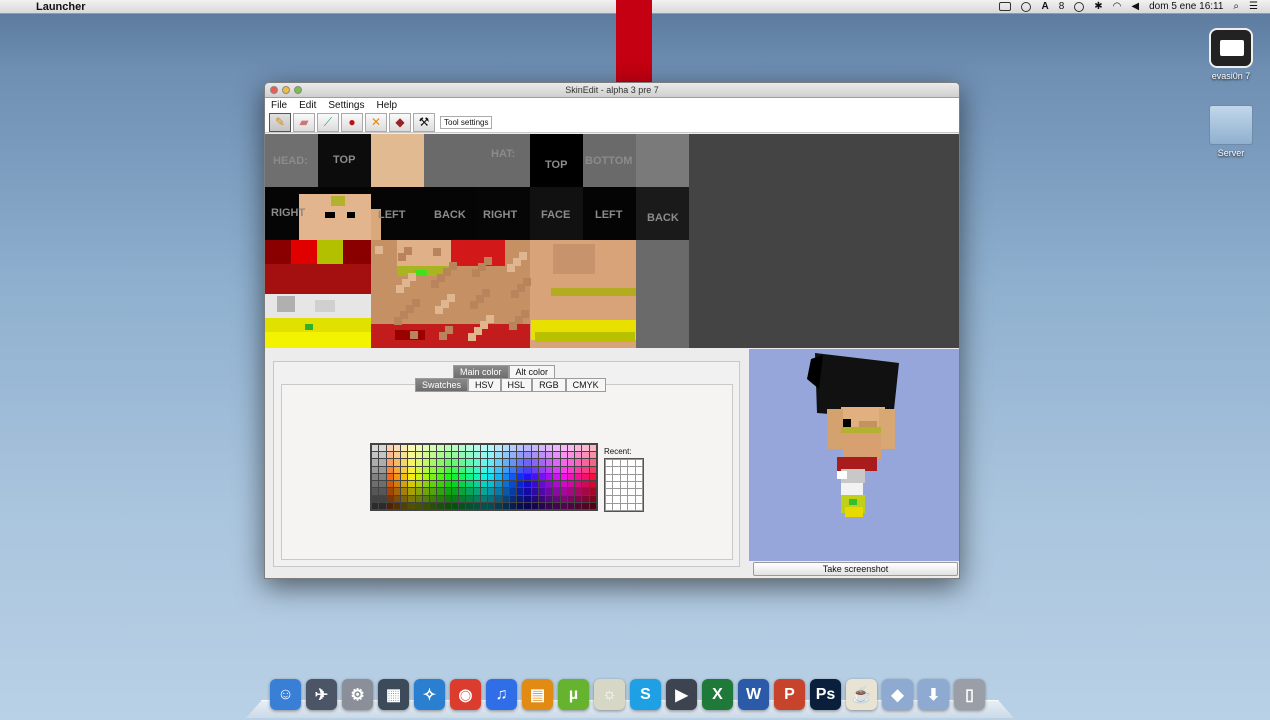  Describe the element at coordinates (1079, 6) in the screenshot. I see `sync-icon` at that location.